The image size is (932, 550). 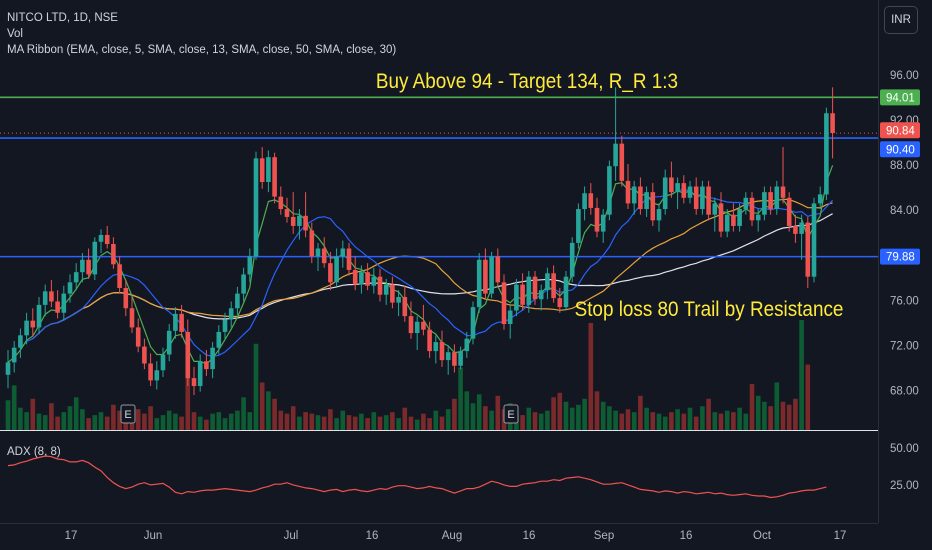 What do you see at coordinates (901, 20) in the screenshot?
I see `currency-button: INR` at bounding box center [901, 20].